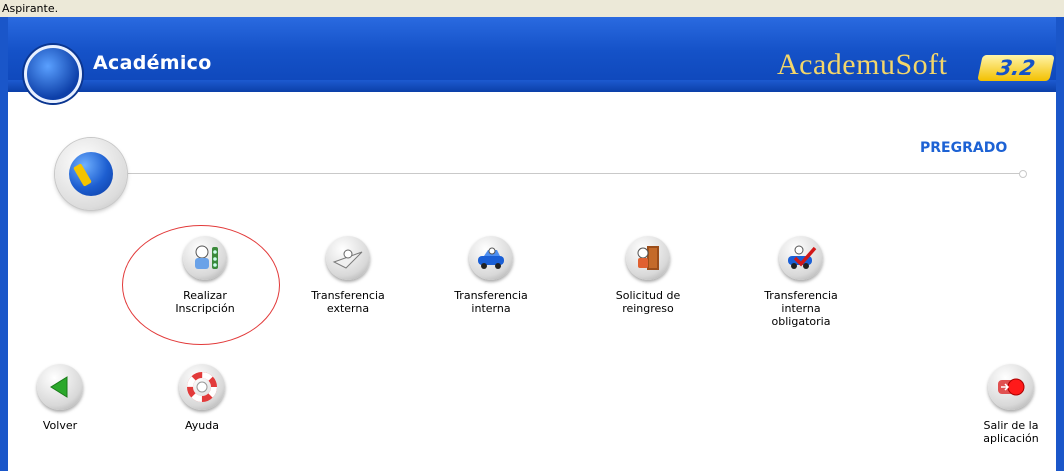 The image size is (1064, 471). What do you see at coordinates (205, 258) in the screenshot?
I see `inscription-icon` at bounding box center [205, 258].